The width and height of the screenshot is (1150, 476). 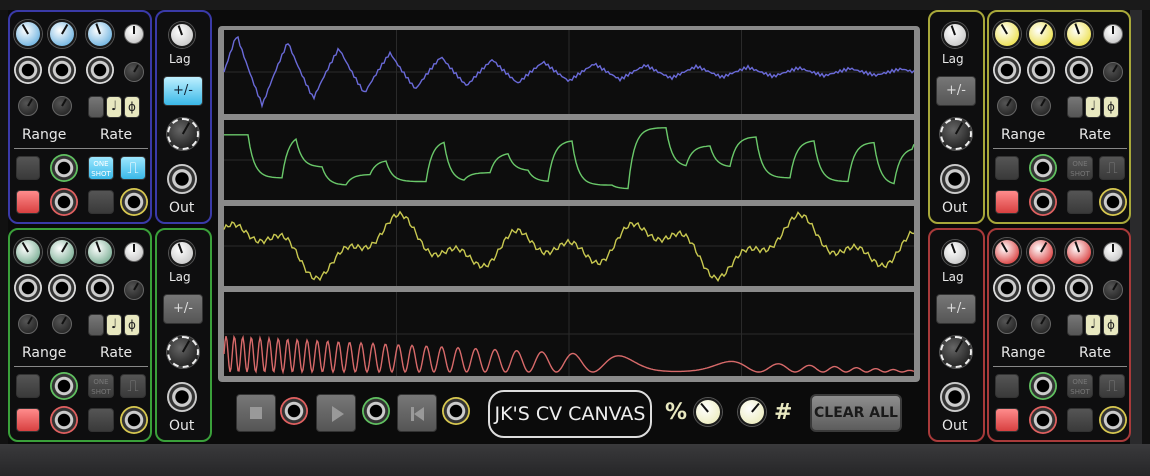 What do you see at coordinates (1007, 168) in the screenshot?
I see `yellow-play-button` at bounding box center [1007, 168].